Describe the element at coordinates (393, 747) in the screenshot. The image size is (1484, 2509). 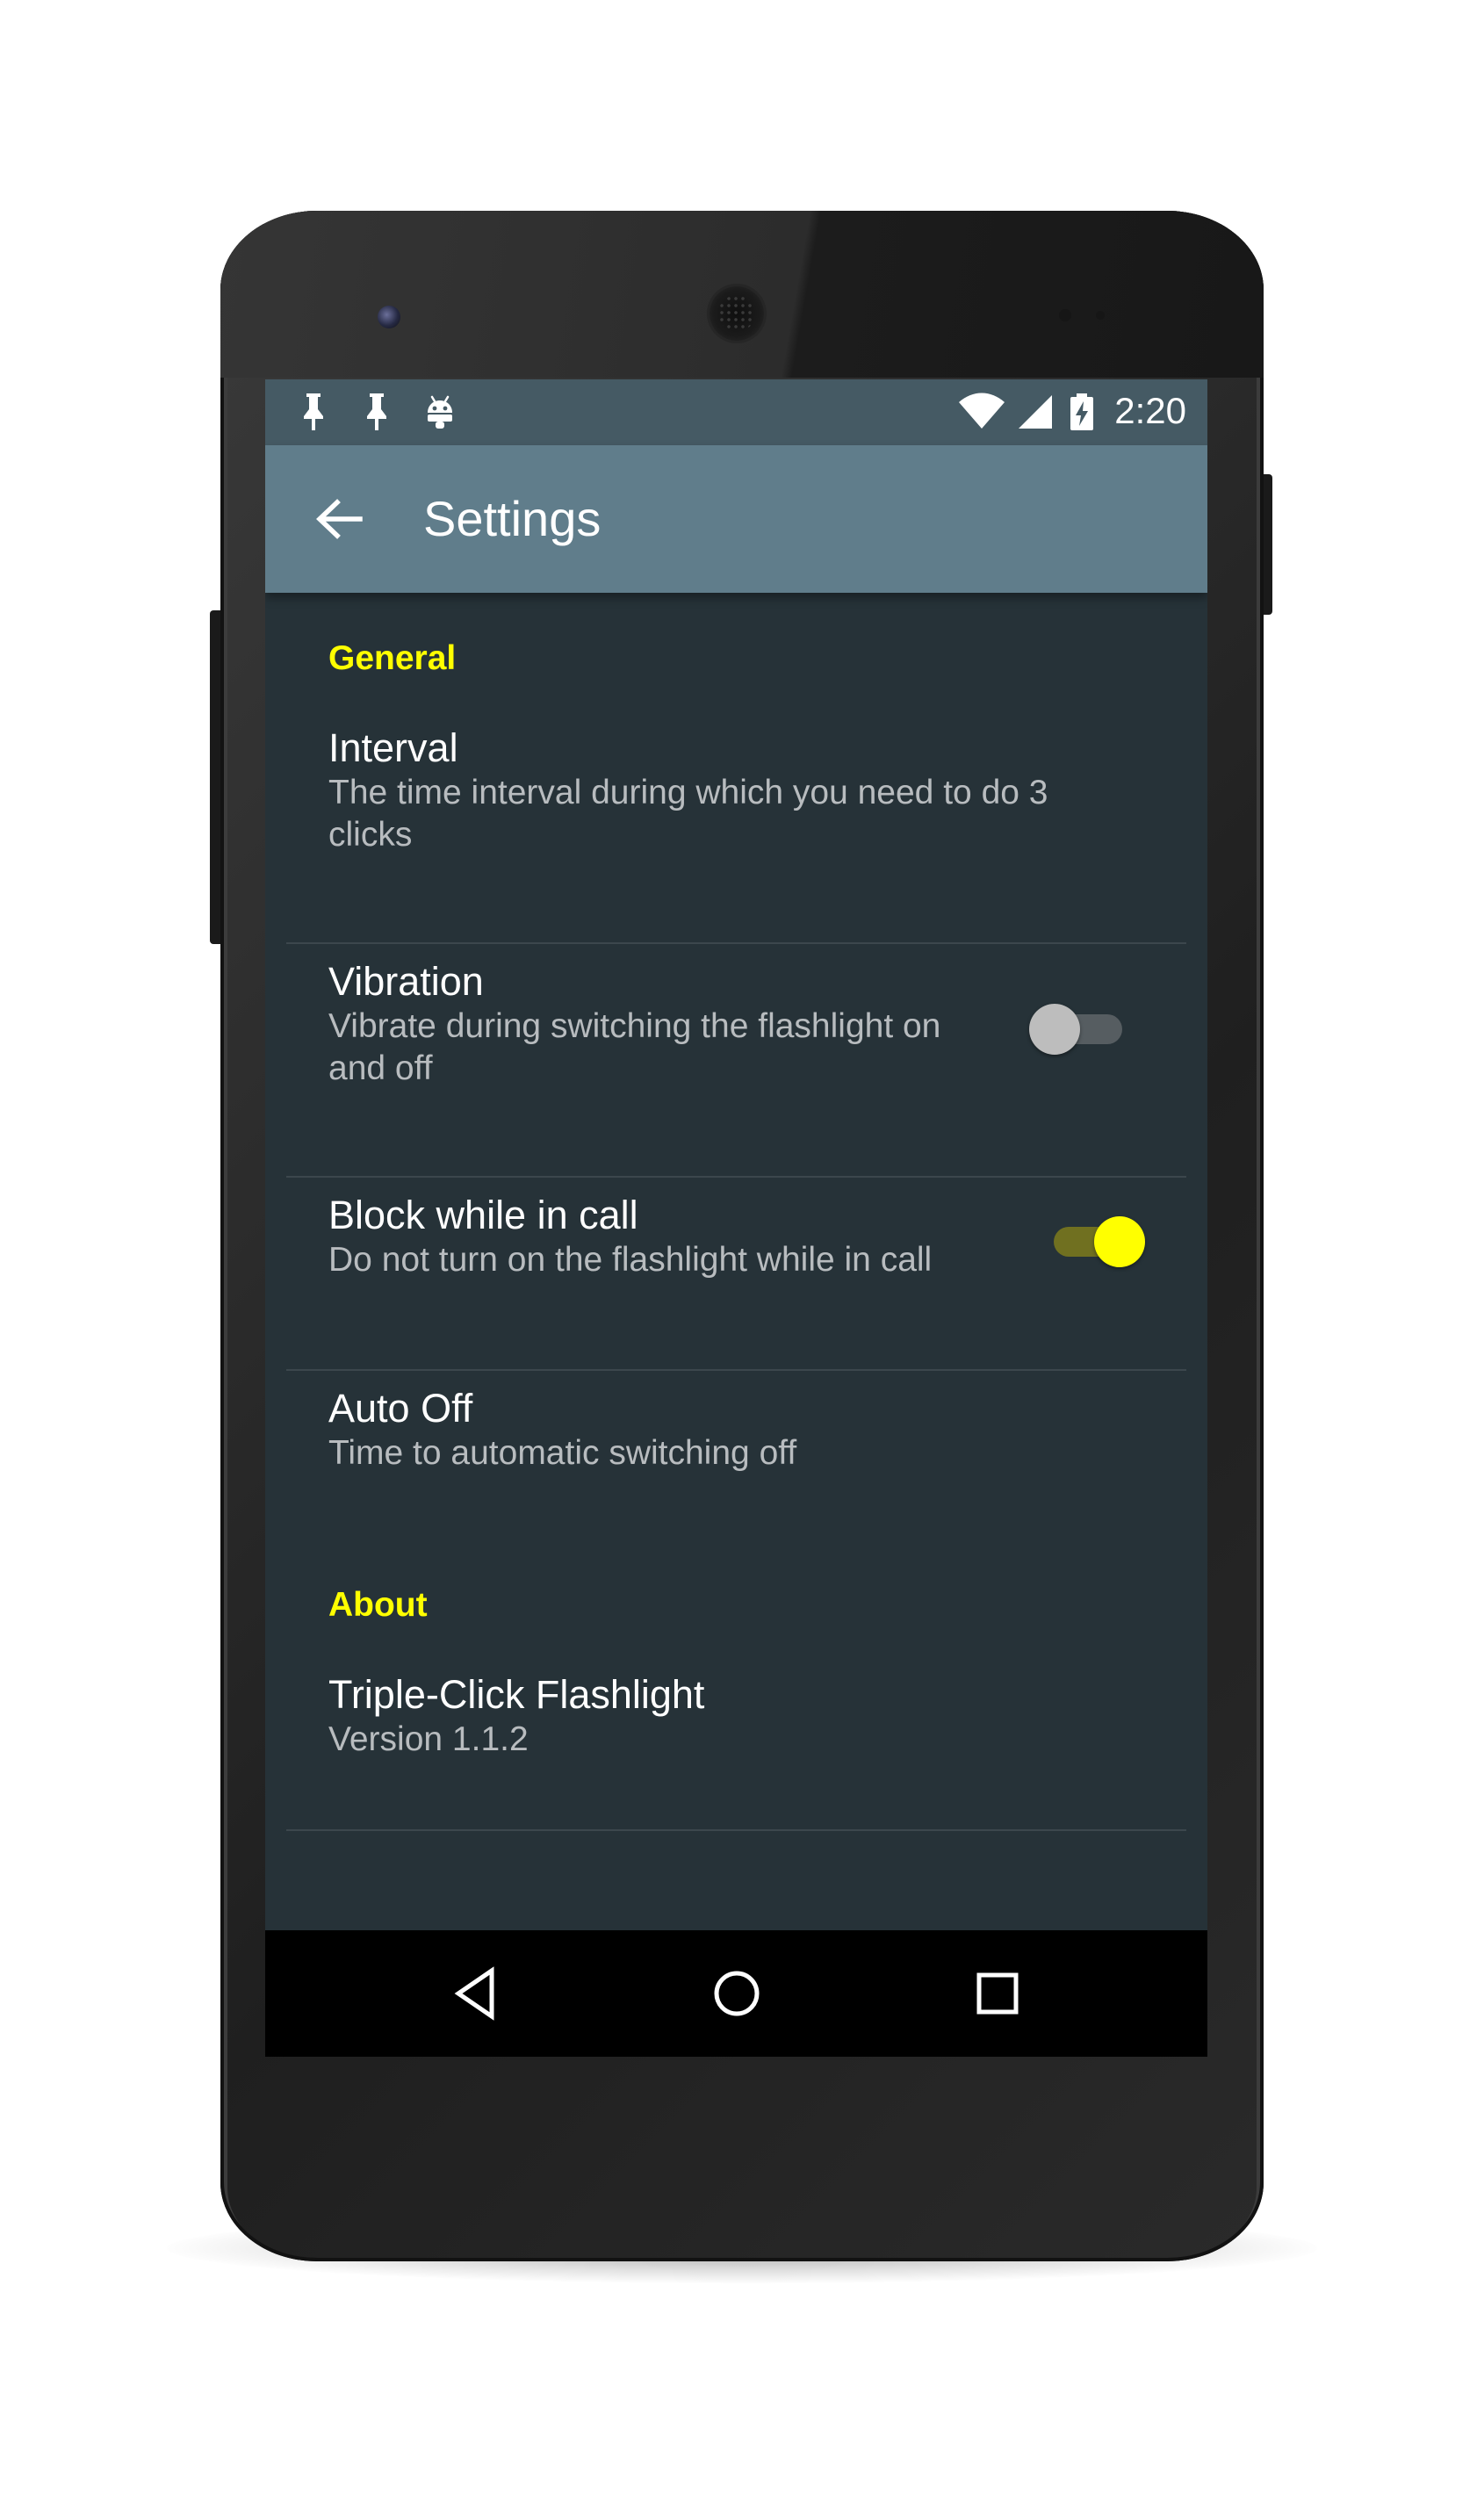
I see `pref-title: Interval` at that location.